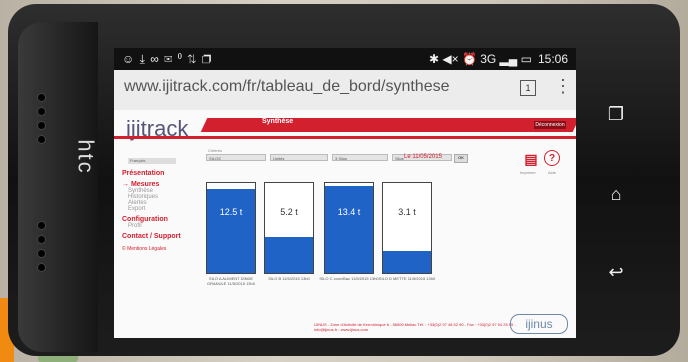  Describe the element at coordinates (349, 278) in the screenshot. I see `silo-caption: SILO C conv/Baz 11/5/2015 13h0` at that location.